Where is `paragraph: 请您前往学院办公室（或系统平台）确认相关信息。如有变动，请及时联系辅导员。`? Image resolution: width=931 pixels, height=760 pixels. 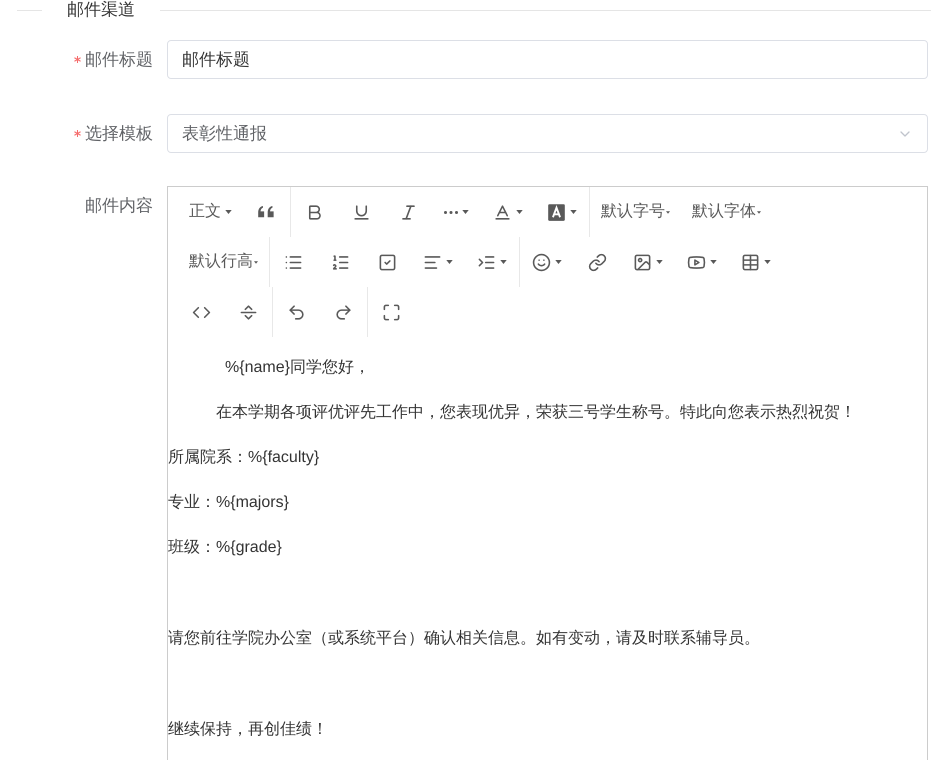
paragraph: 请您前往学院办公室（或系统平台）确认相关信息。如有变动，请及时联系辅导员。 is located at coordinates (464, 638).